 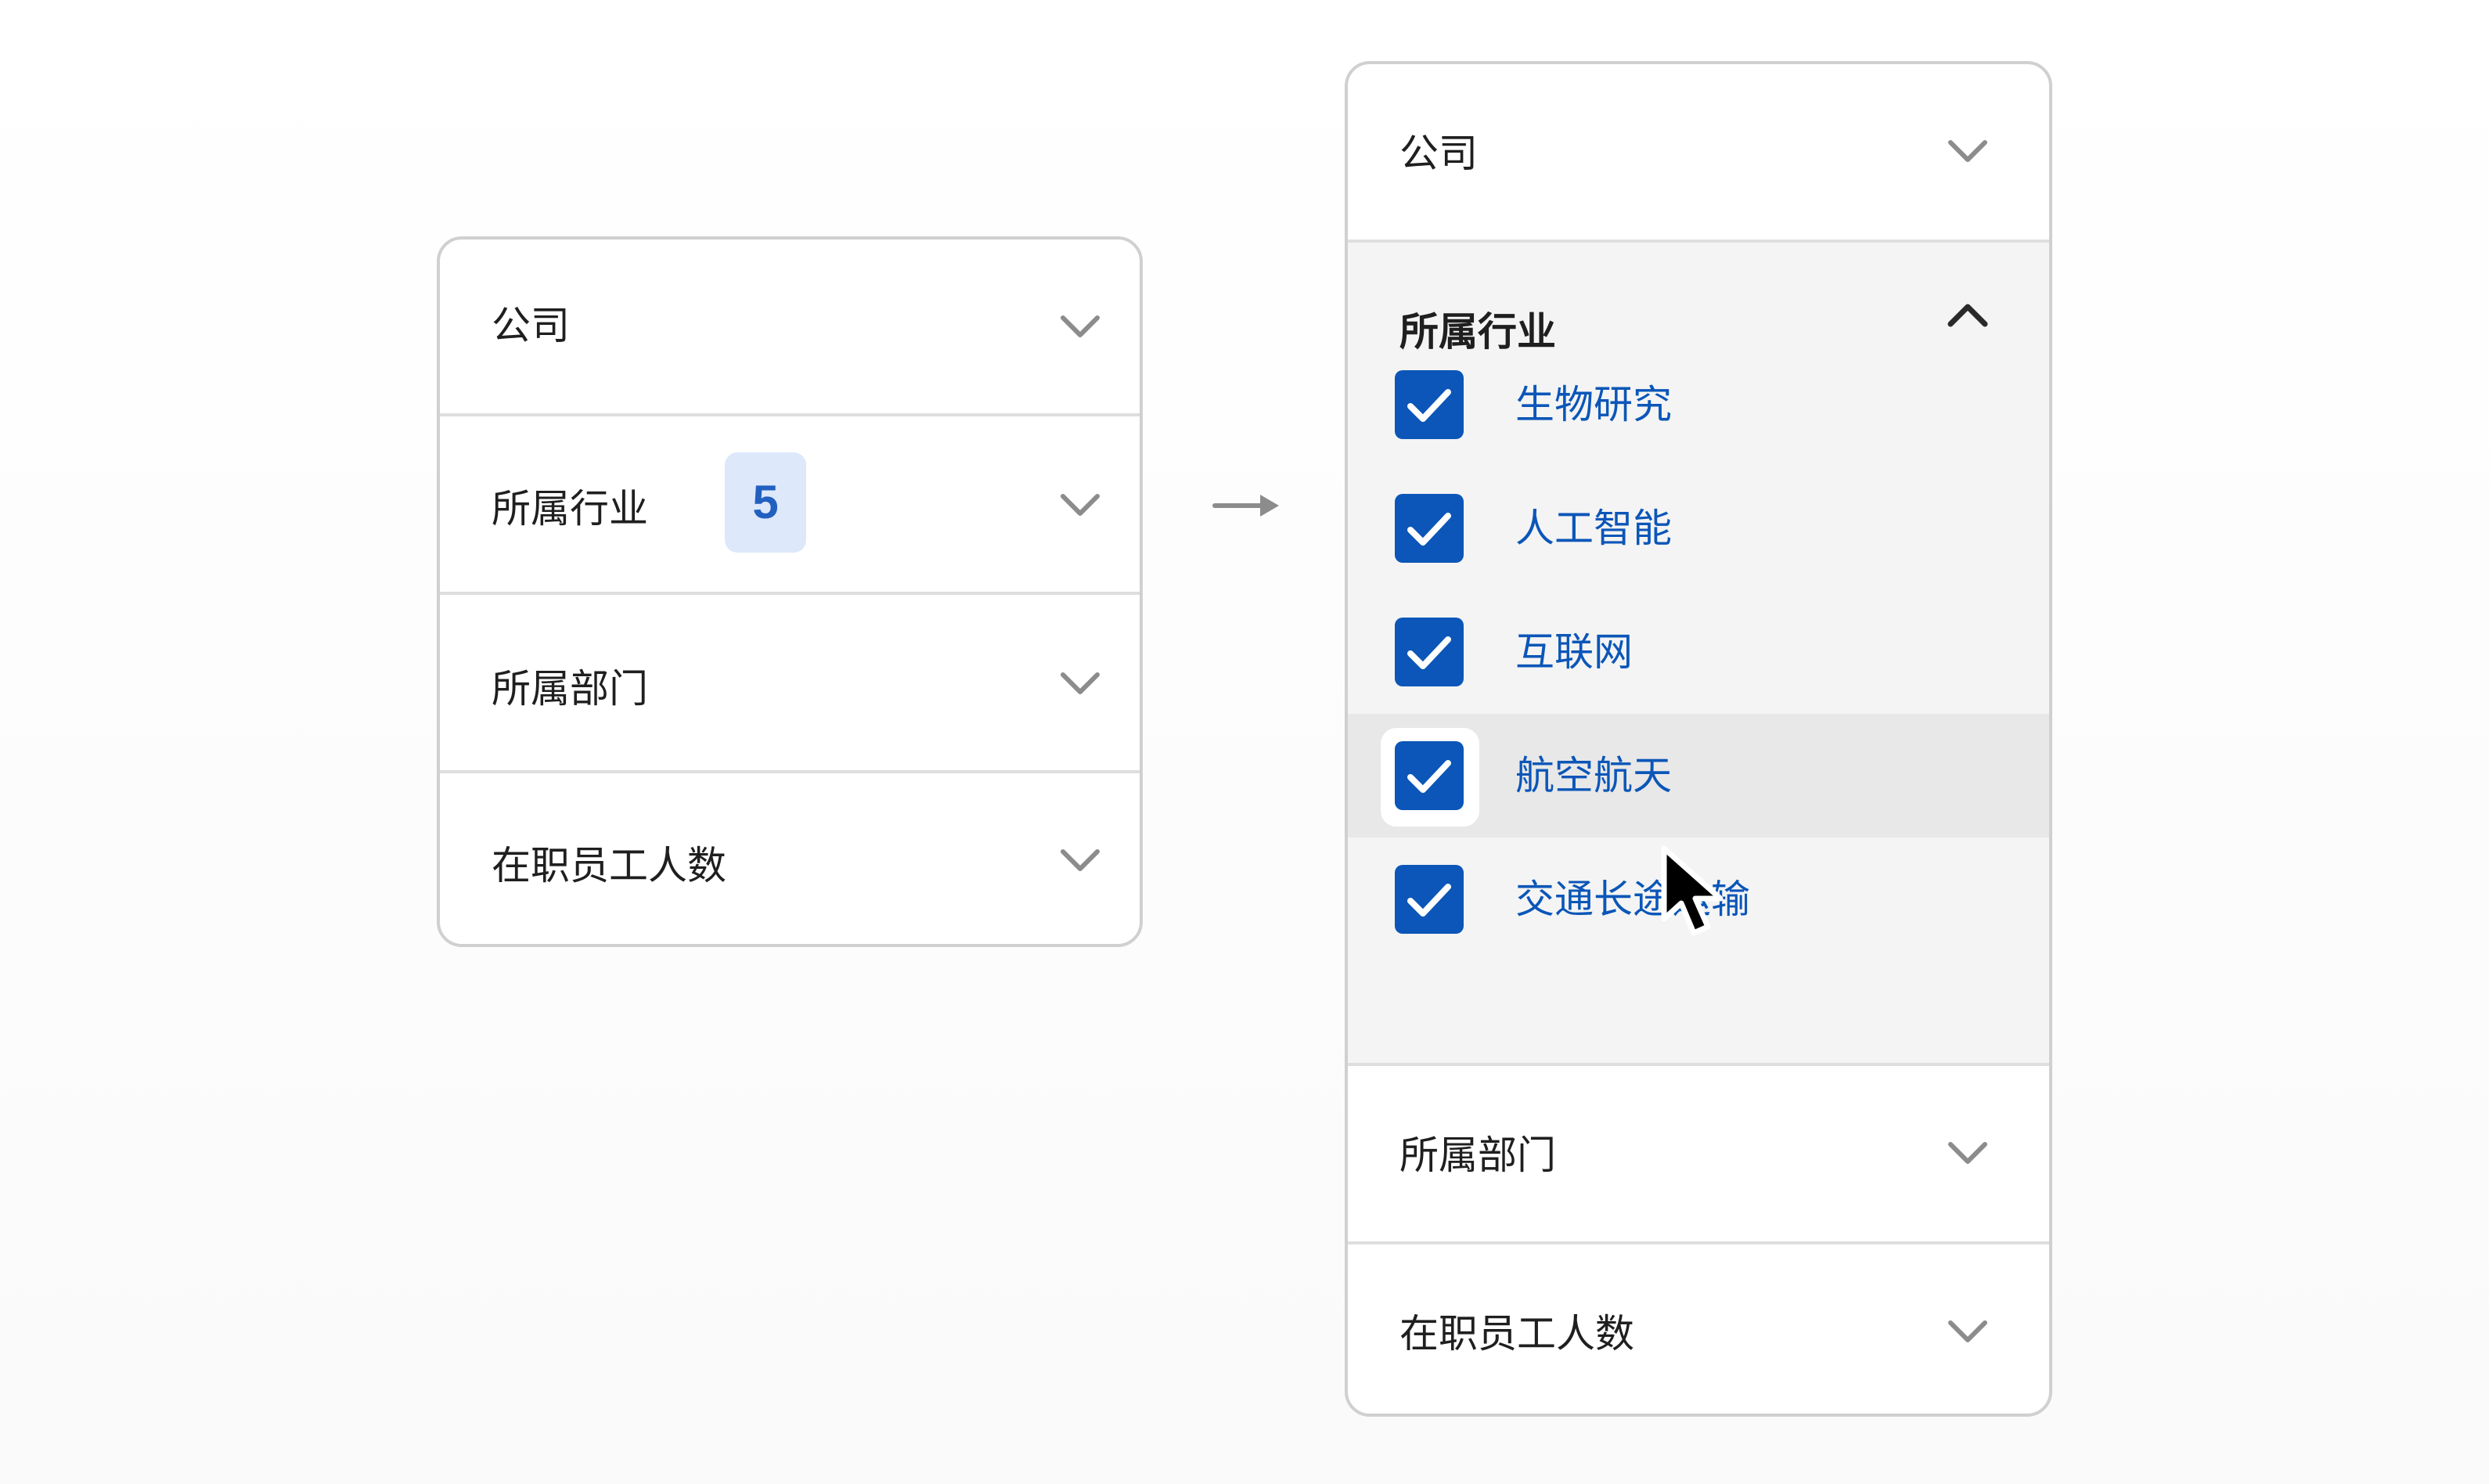 I want to click on industry-option-hovered: 航空航天, so click(x=1698, y=775).